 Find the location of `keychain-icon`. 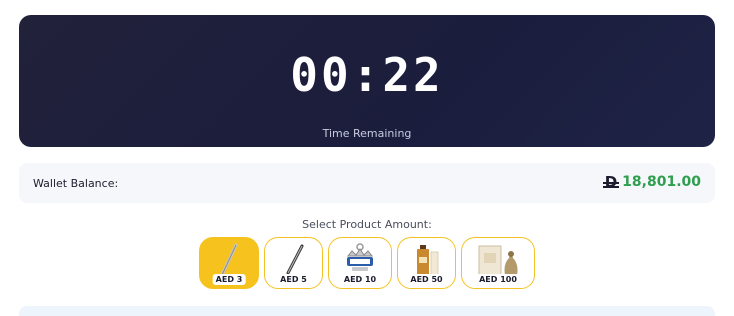

keychain-icon is located at coordinates (360, 257).